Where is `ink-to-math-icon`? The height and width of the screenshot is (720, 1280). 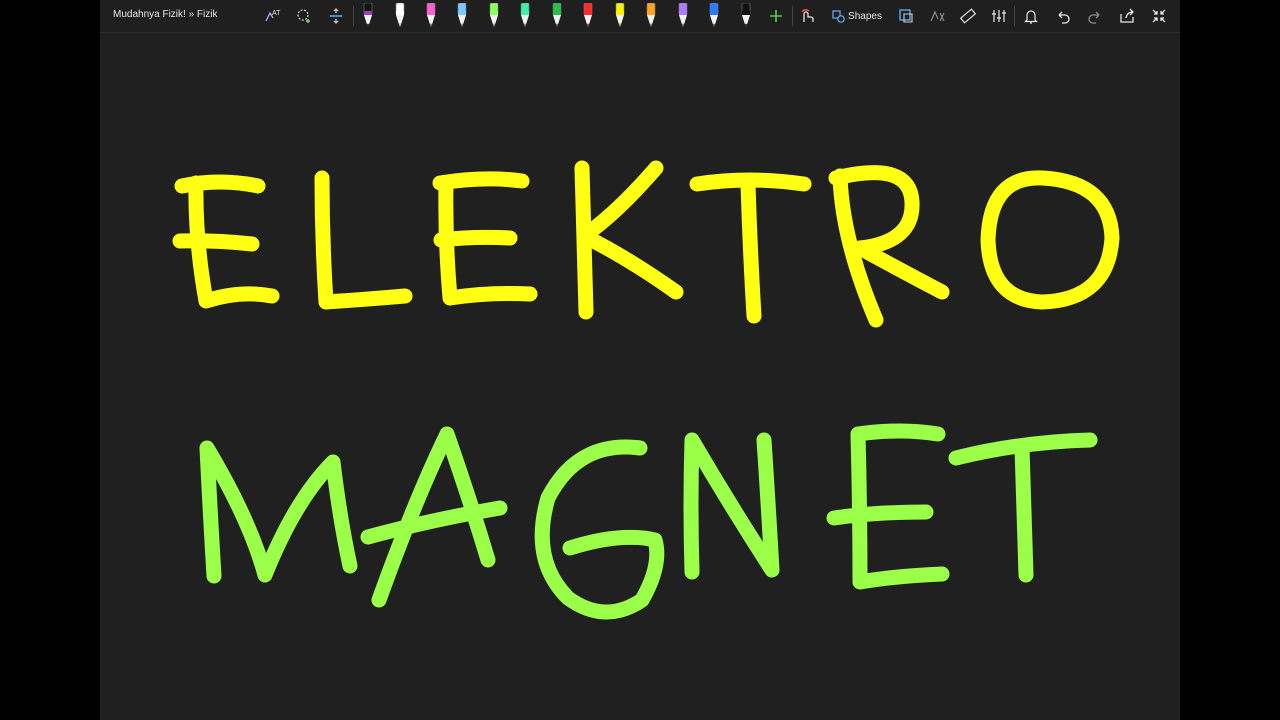
ink-to-math-icon is located at coordinates (937, 16).